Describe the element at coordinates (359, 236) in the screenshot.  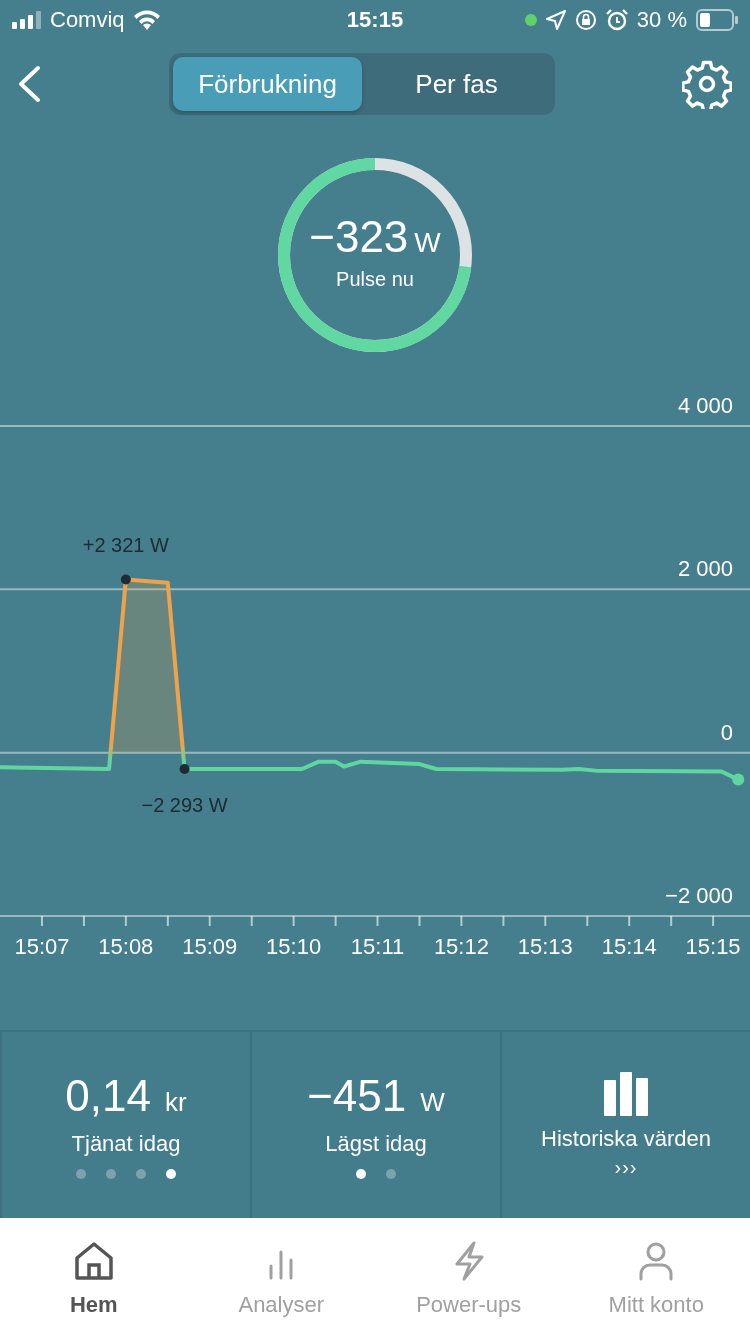
I see `power-value: −323` at that location.